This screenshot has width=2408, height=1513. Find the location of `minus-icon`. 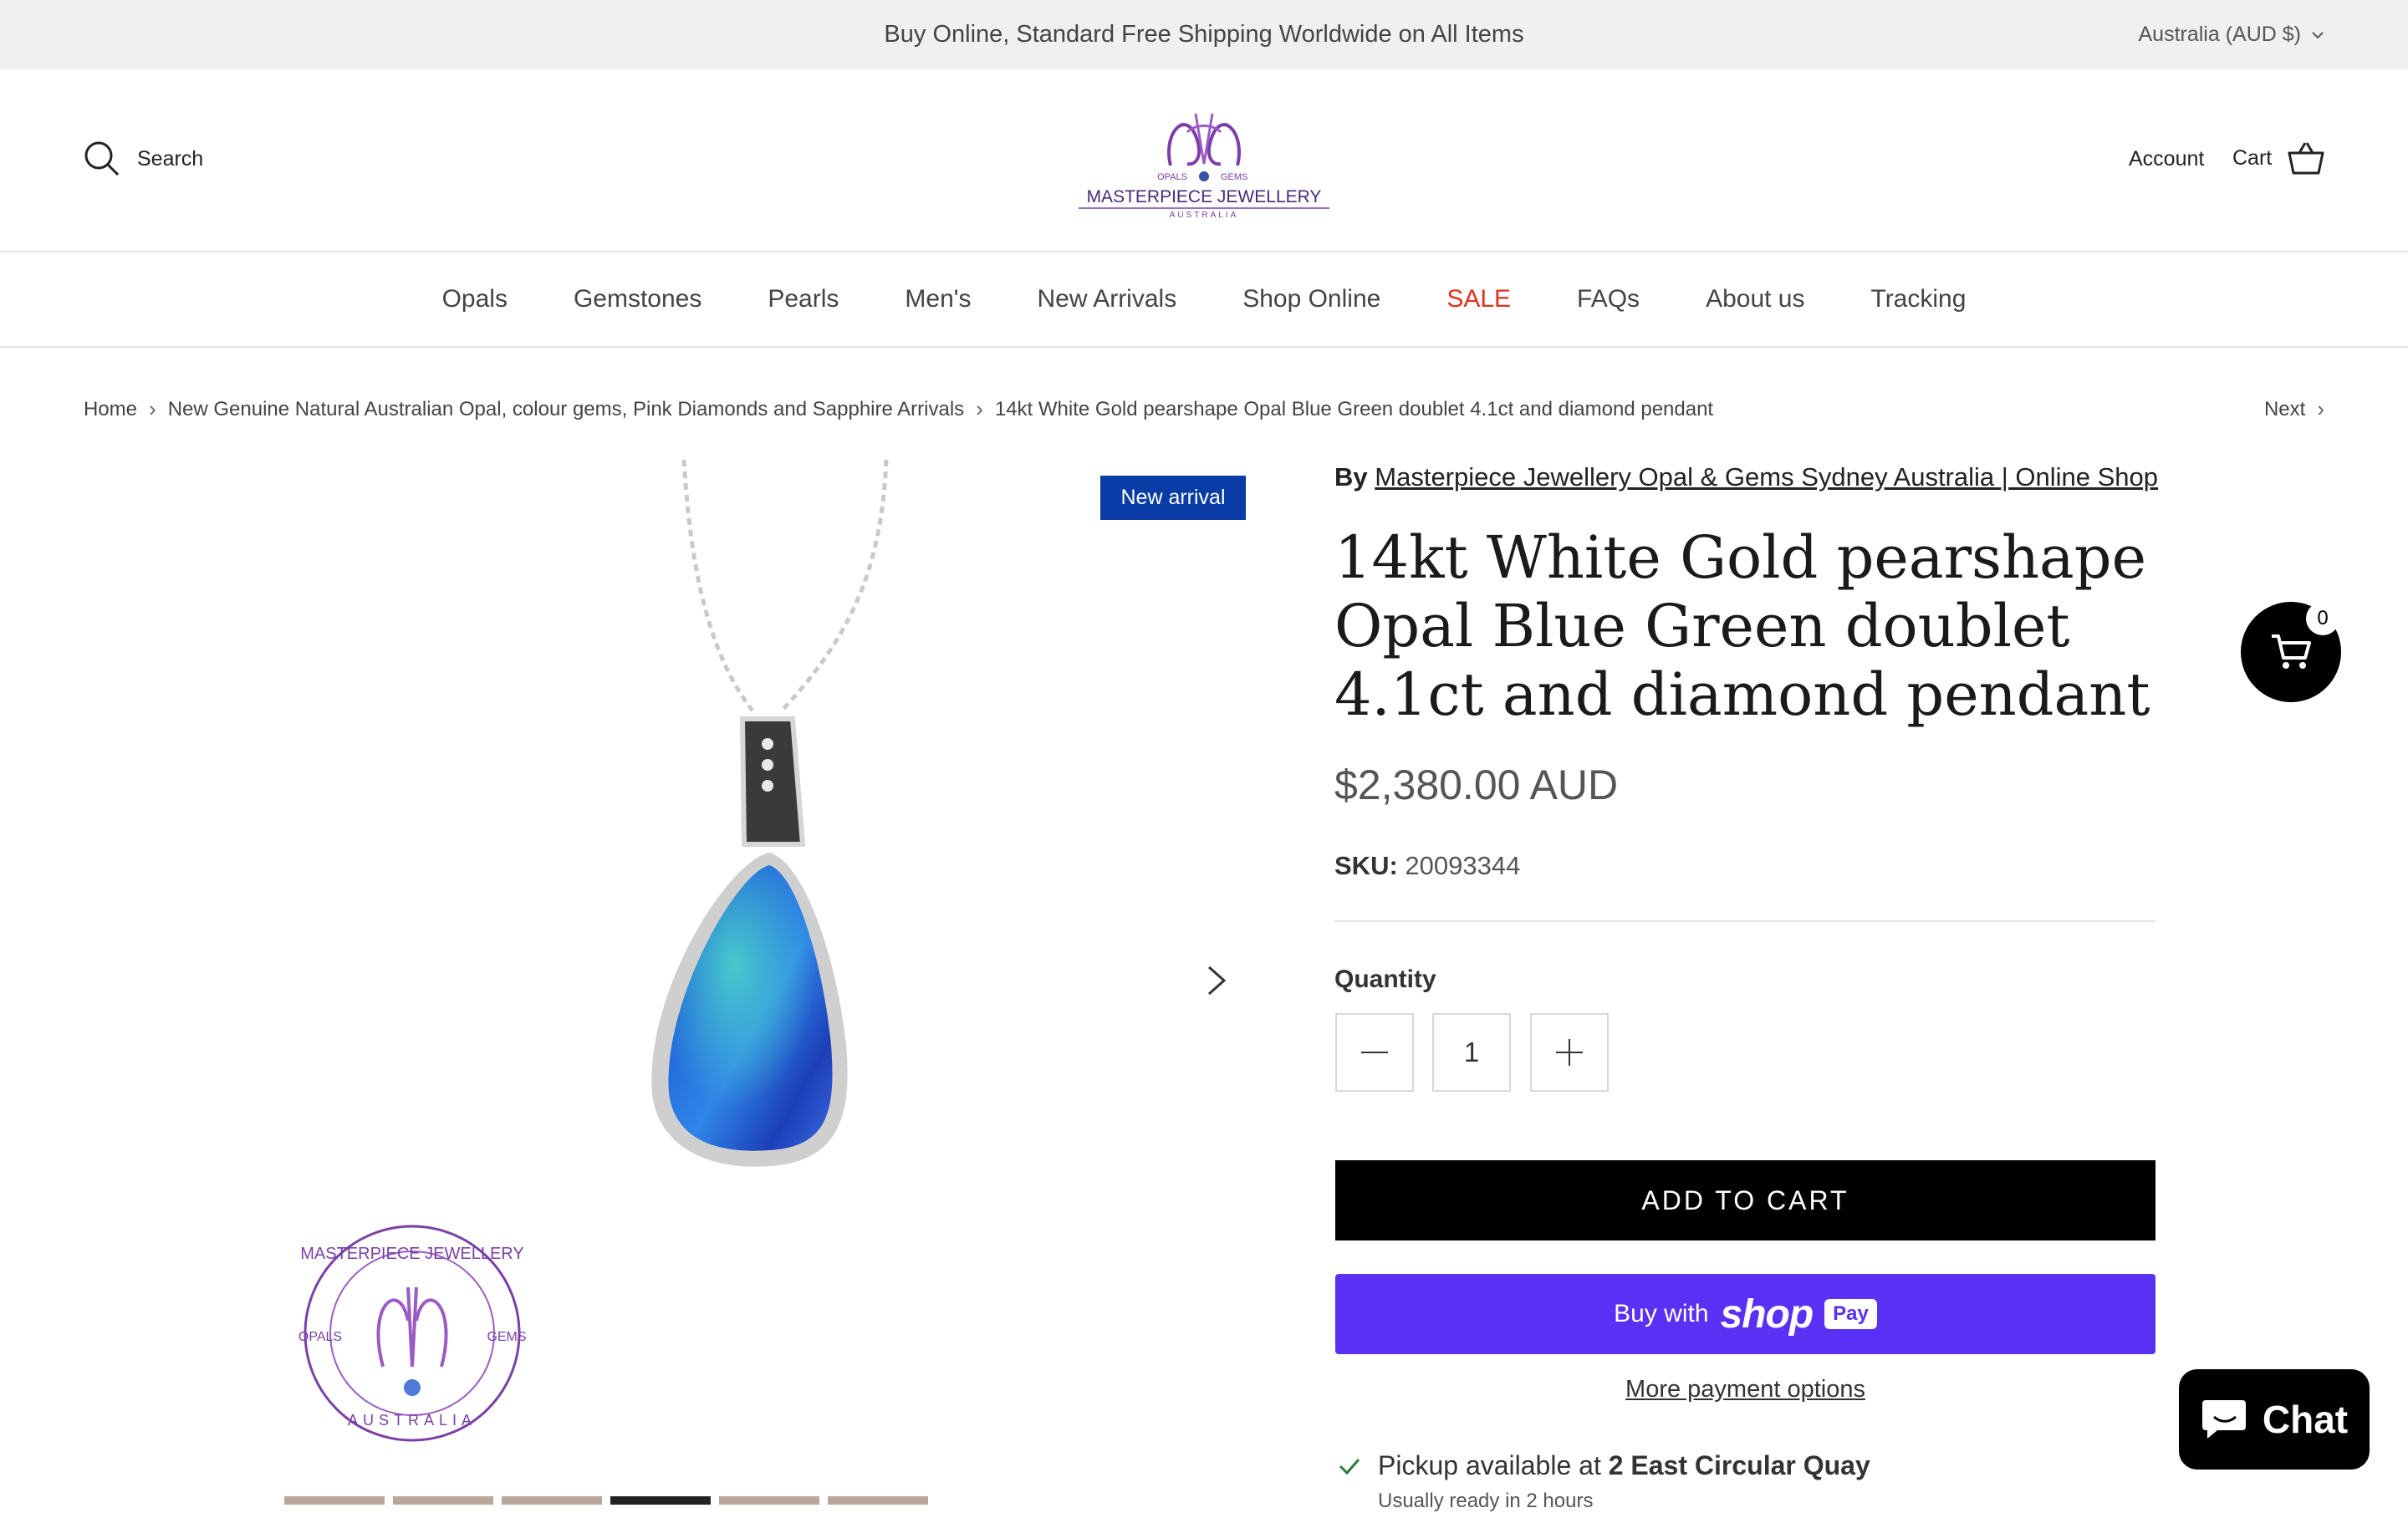

minus-icon is located at coordinates (1374, 1052).